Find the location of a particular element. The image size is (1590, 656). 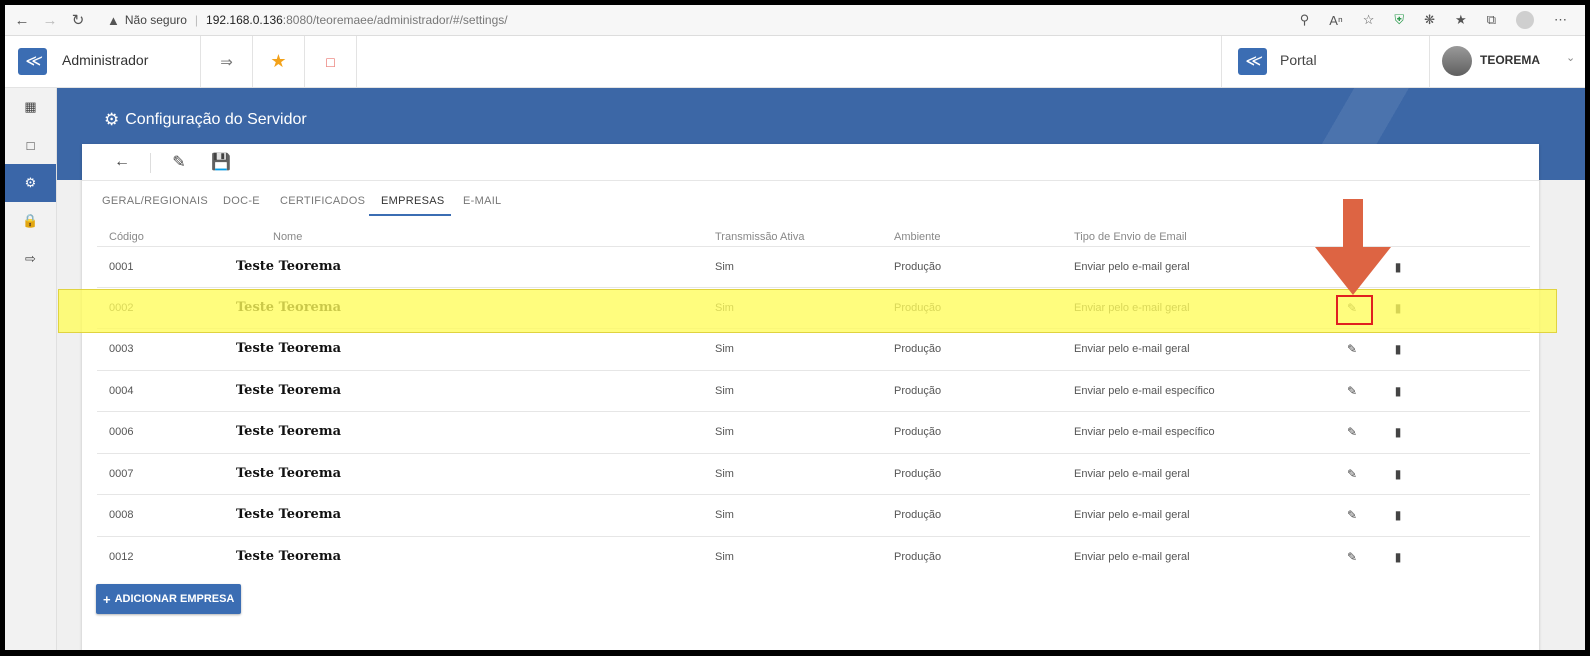

menu-toggle-button: ⇒ is located at coordinates (226, 61).